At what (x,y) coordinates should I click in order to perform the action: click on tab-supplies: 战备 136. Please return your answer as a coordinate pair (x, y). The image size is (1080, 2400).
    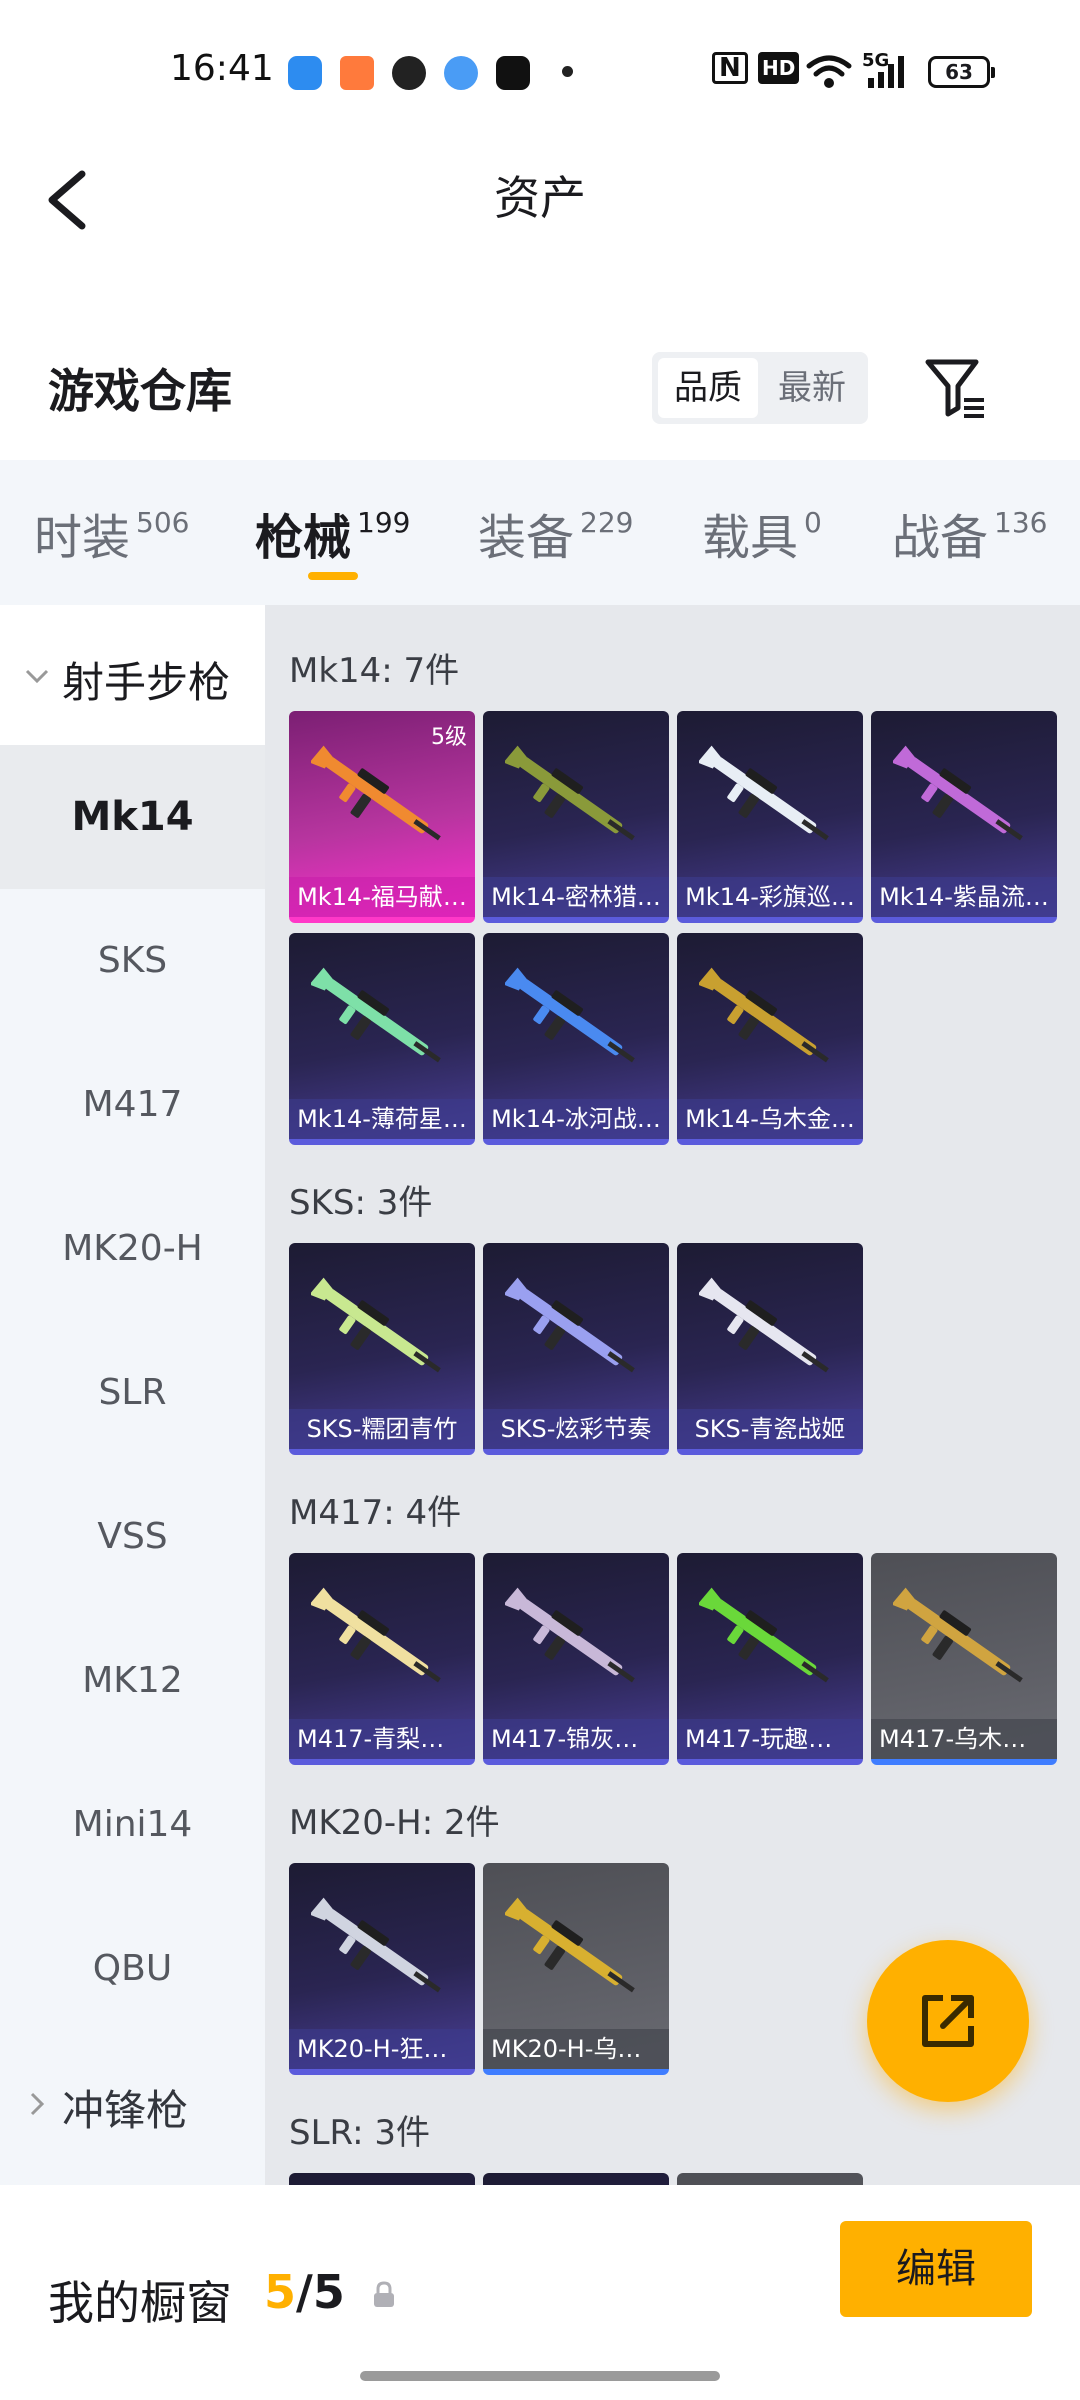
    Looking at the image, I should click on (969, 533).